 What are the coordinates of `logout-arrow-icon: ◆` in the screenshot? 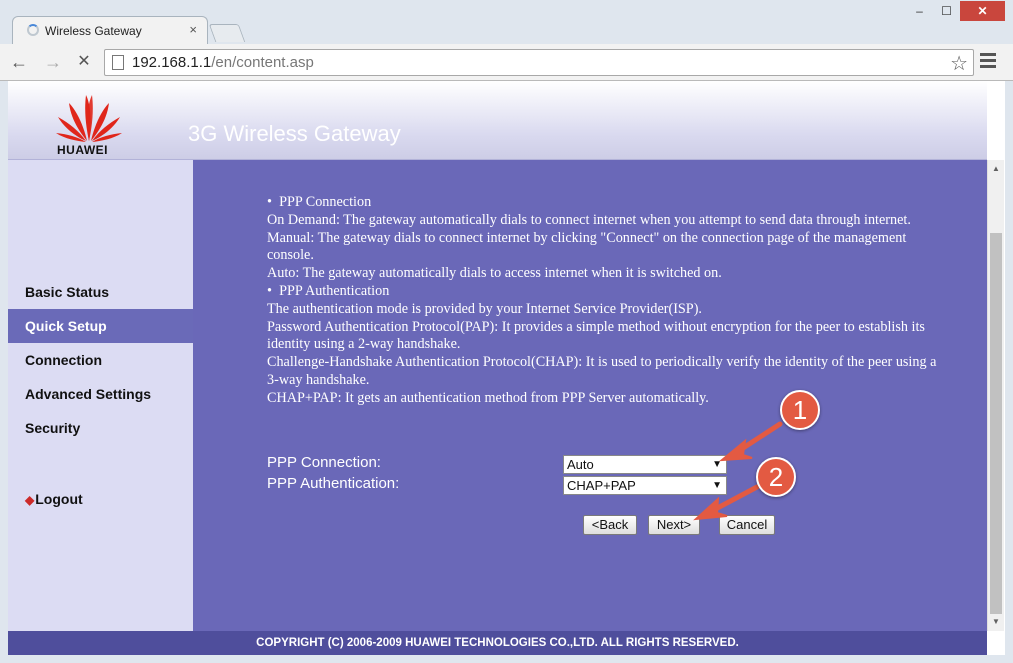 It's located at (30, 500).